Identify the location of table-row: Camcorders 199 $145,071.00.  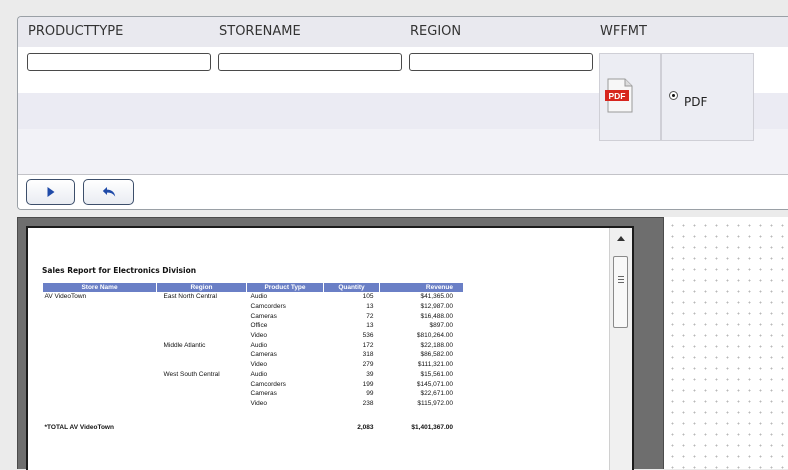
(253, 384).